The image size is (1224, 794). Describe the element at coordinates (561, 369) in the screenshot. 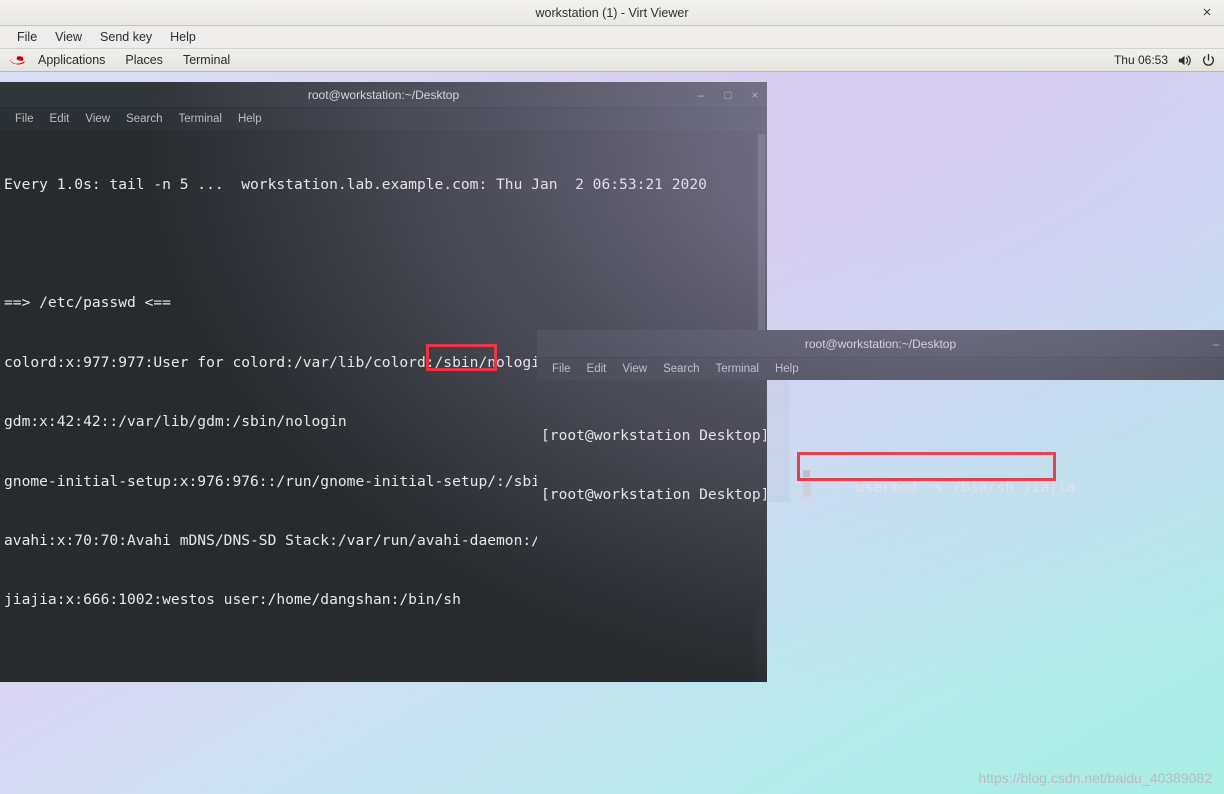

I see `terminal2-menu-file: File` at that location.